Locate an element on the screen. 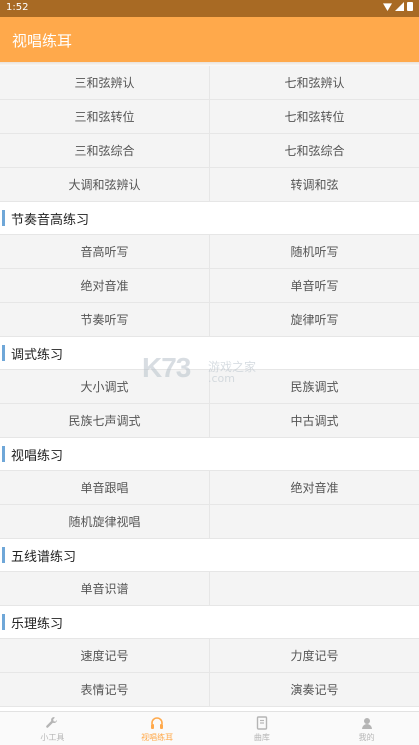 The width and height of the screenshot is (419, 745). exercise-row: 大调和弦辨认 转调和弦 is located at coordinates (209, 185).